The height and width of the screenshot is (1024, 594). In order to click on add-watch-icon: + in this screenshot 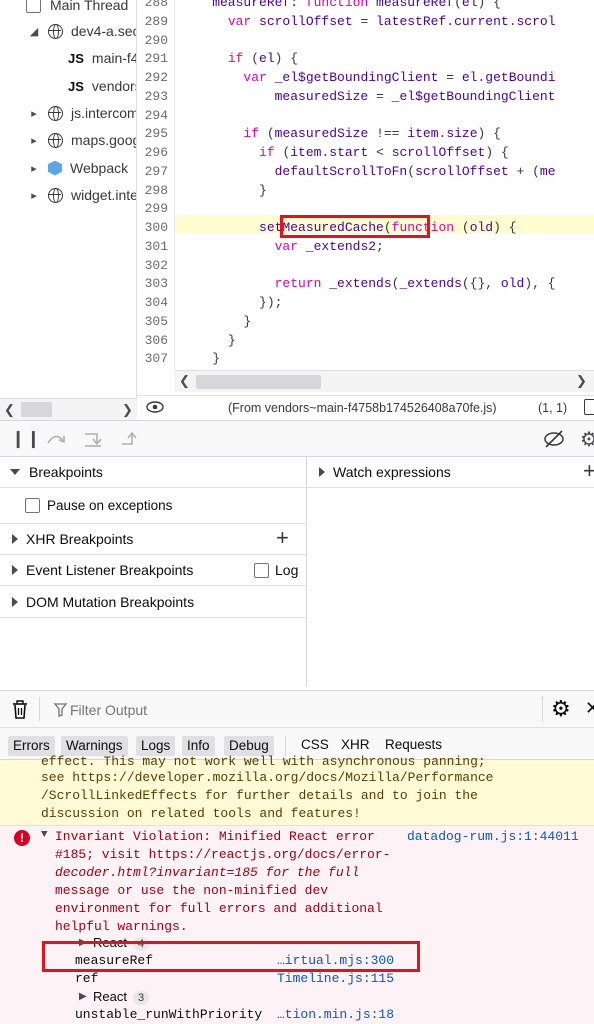, I will do `click(588, 471)`.